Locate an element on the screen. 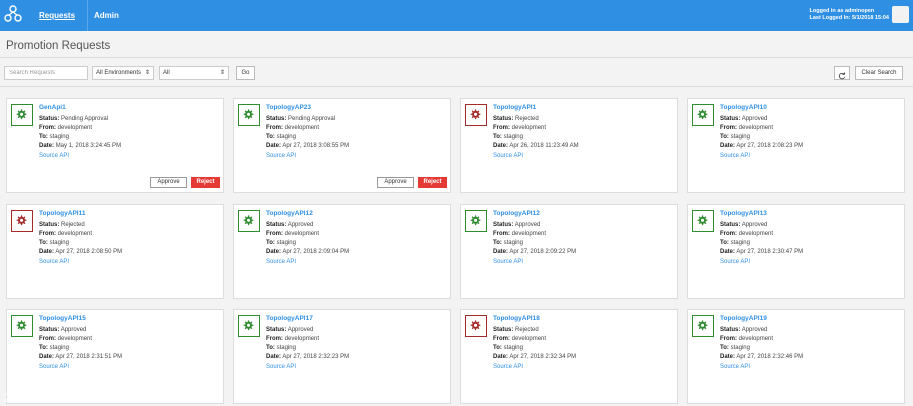 The image size is (913, 406). refresh-button is located at coordinates (842, 73).